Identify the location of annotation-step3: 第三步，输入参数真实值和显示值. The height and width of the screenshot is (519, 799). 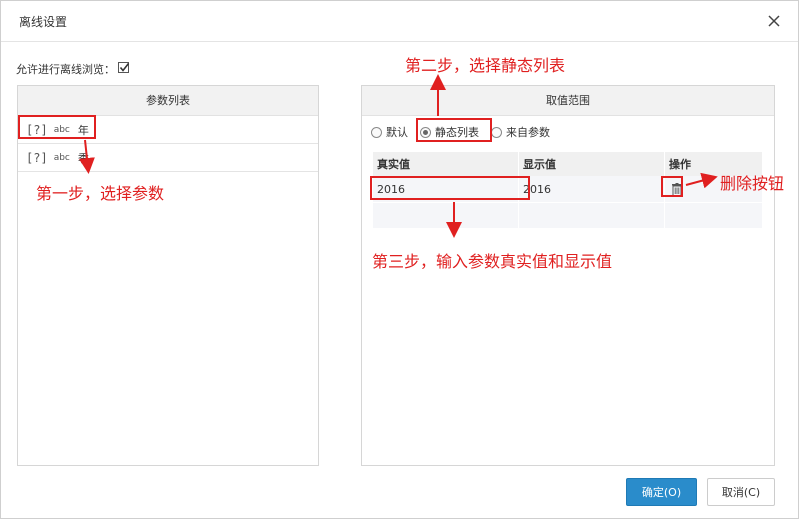
(492, 261).